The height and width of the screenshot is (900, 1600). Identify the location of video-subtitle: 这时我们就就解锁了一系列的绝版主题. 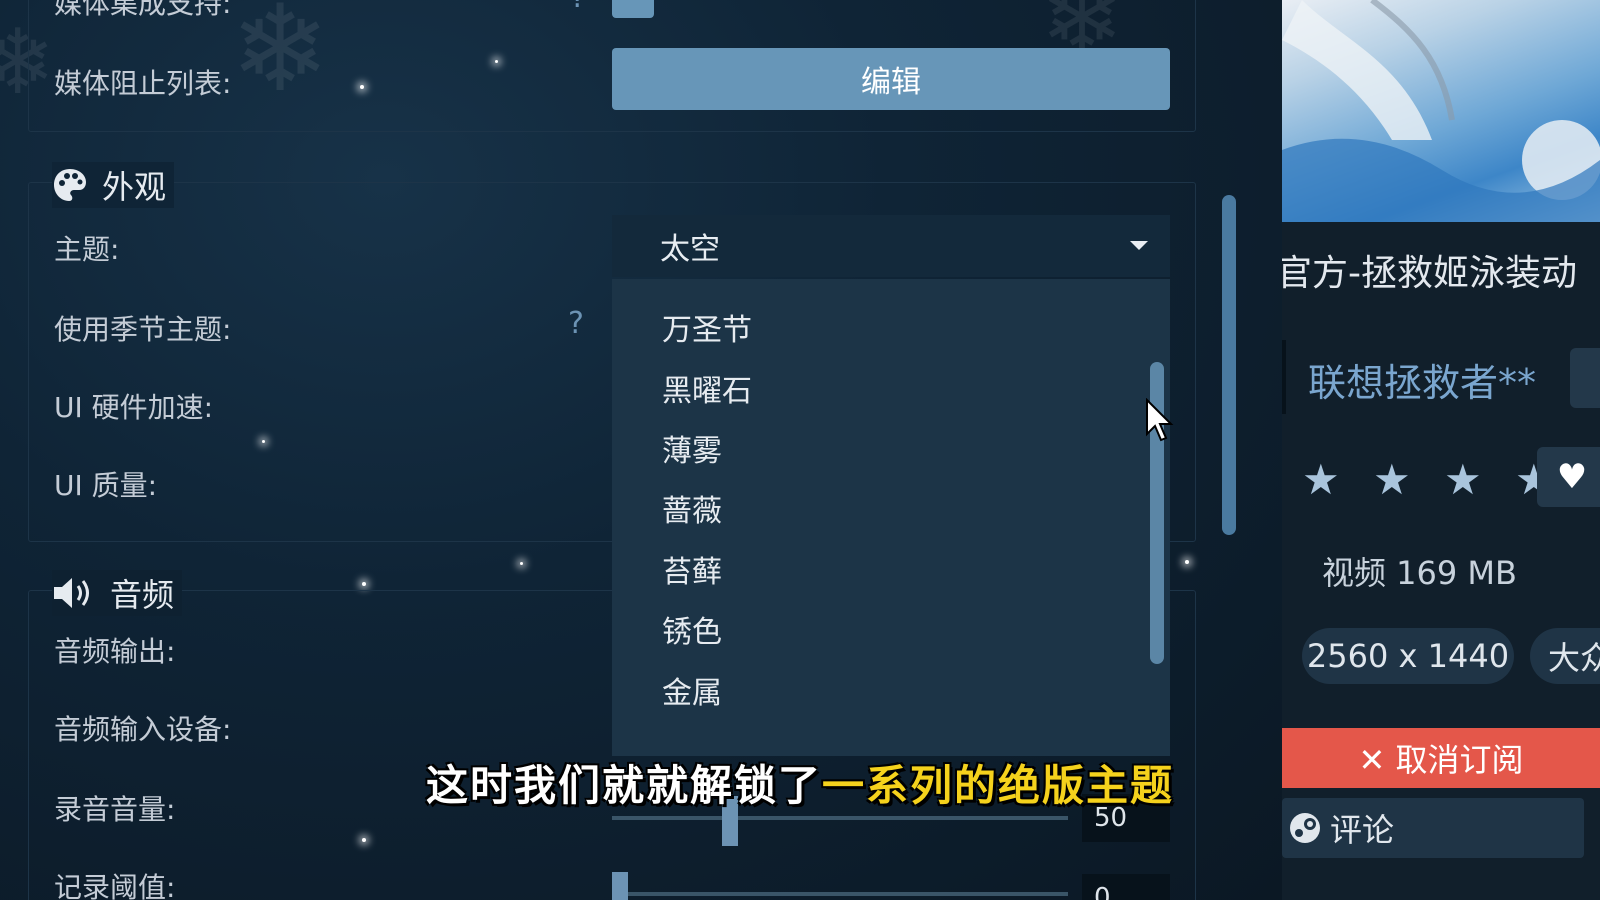
(800, 782).